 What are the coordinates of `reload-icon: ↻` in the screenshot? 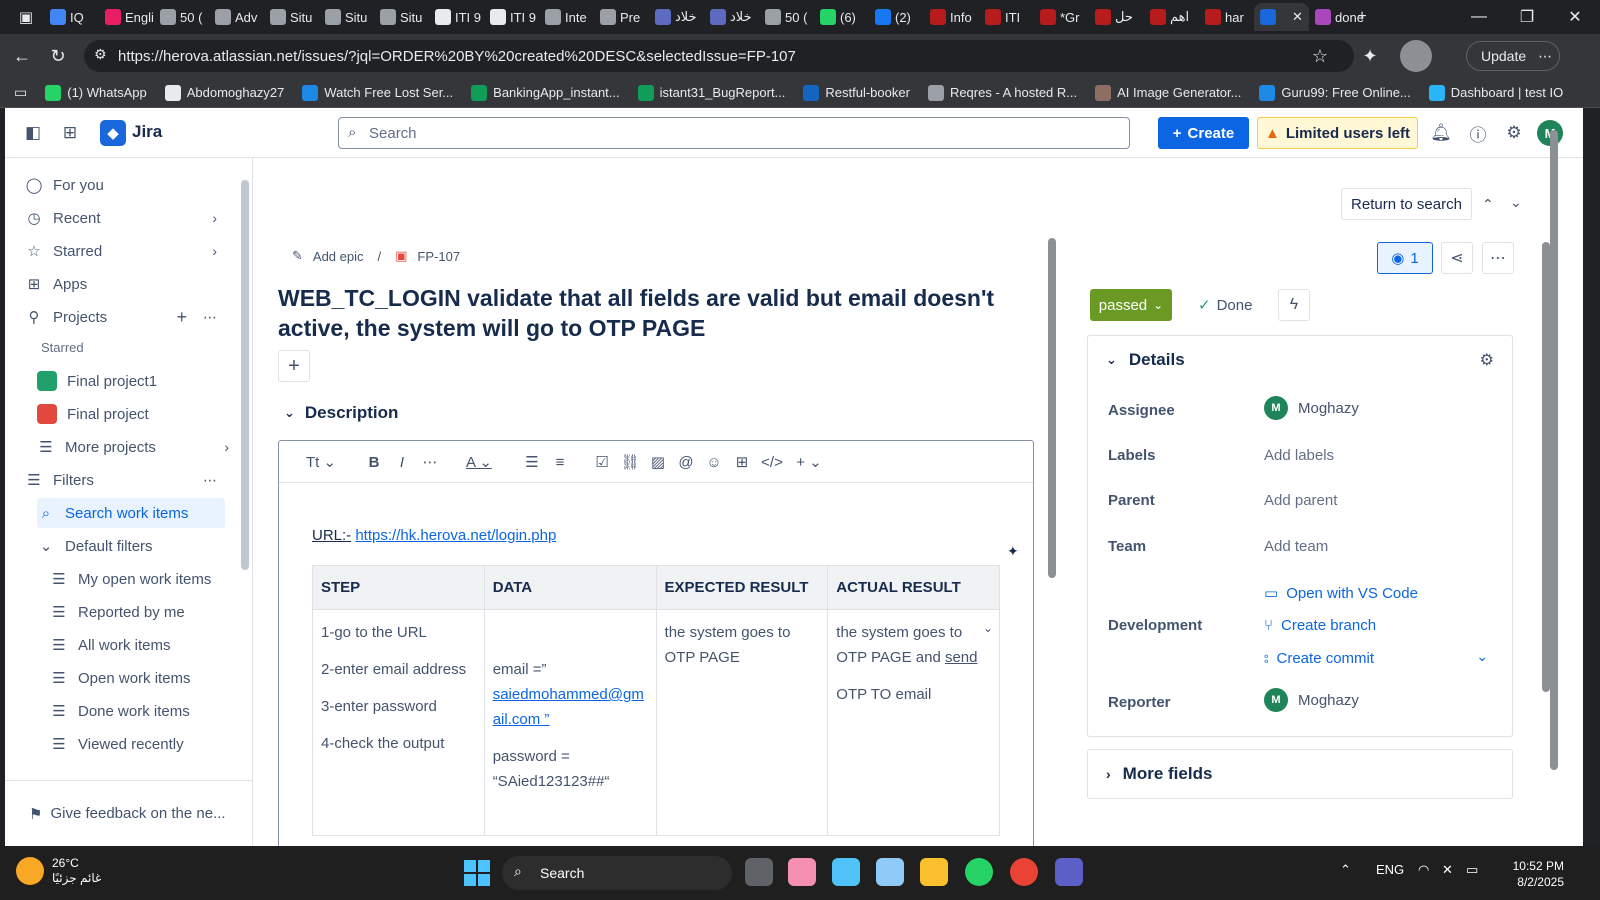 It's located at (58, 56).